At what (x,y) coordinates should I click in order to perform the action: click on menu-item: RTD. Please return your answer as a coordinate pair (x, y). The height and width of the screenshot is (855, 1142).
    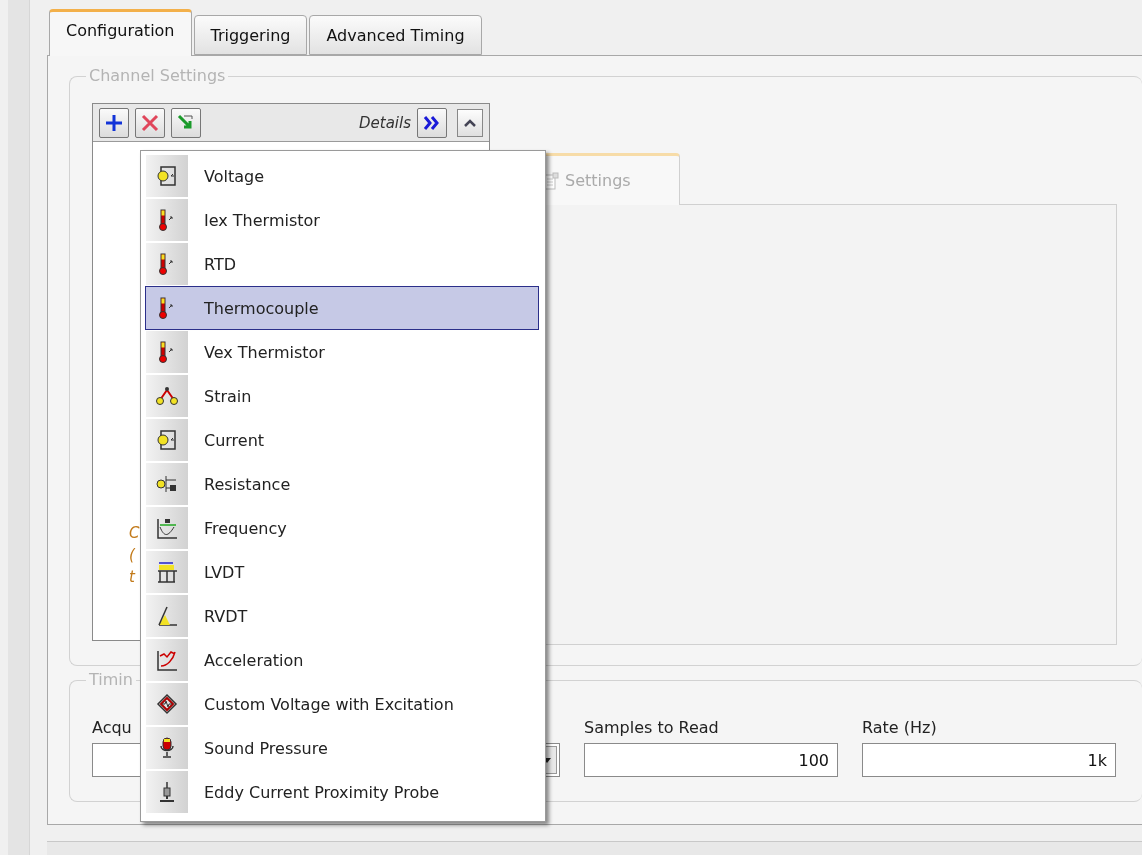
    Looking at the image, I should click on (342, 264).